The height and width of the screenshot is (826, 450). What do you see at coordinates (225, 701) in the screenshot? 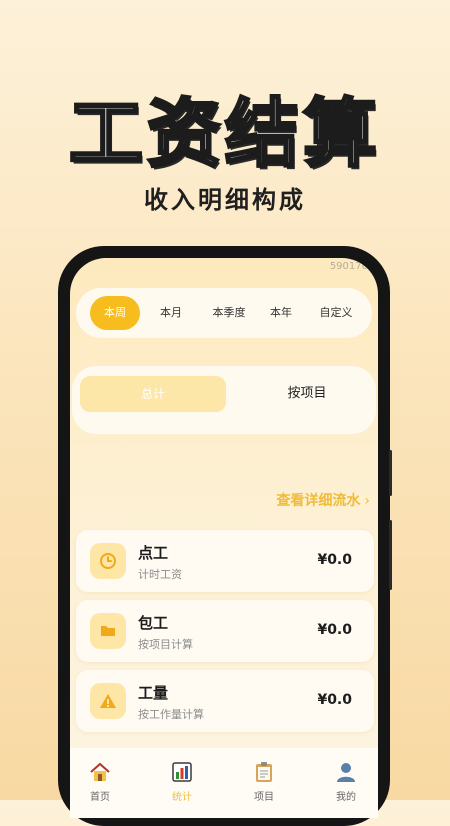
I see `list-item-workload: 工量 按工作量计算 ¥0.0` at bounding box center [225, 701].